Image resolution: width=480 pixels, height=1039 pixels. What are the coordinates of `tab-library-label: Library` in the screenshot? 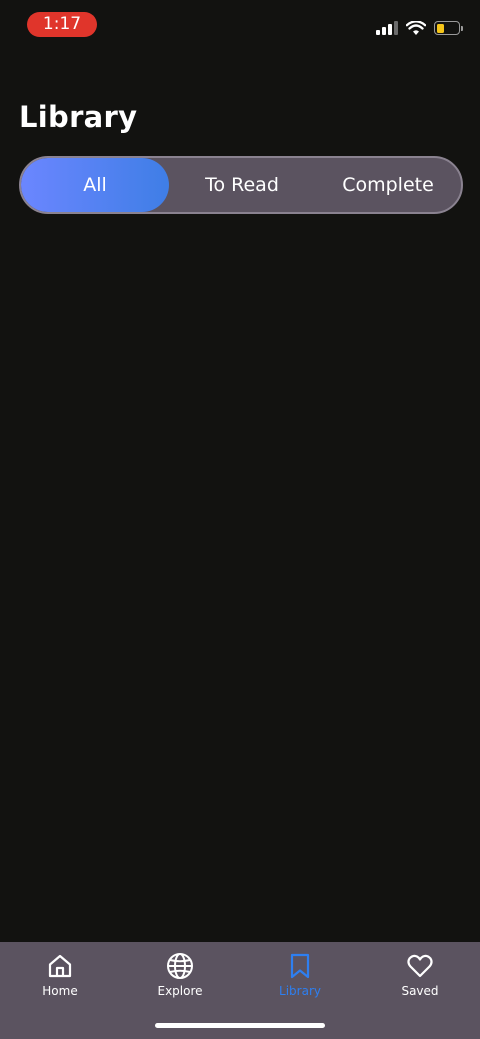 It's located at (300, 991).